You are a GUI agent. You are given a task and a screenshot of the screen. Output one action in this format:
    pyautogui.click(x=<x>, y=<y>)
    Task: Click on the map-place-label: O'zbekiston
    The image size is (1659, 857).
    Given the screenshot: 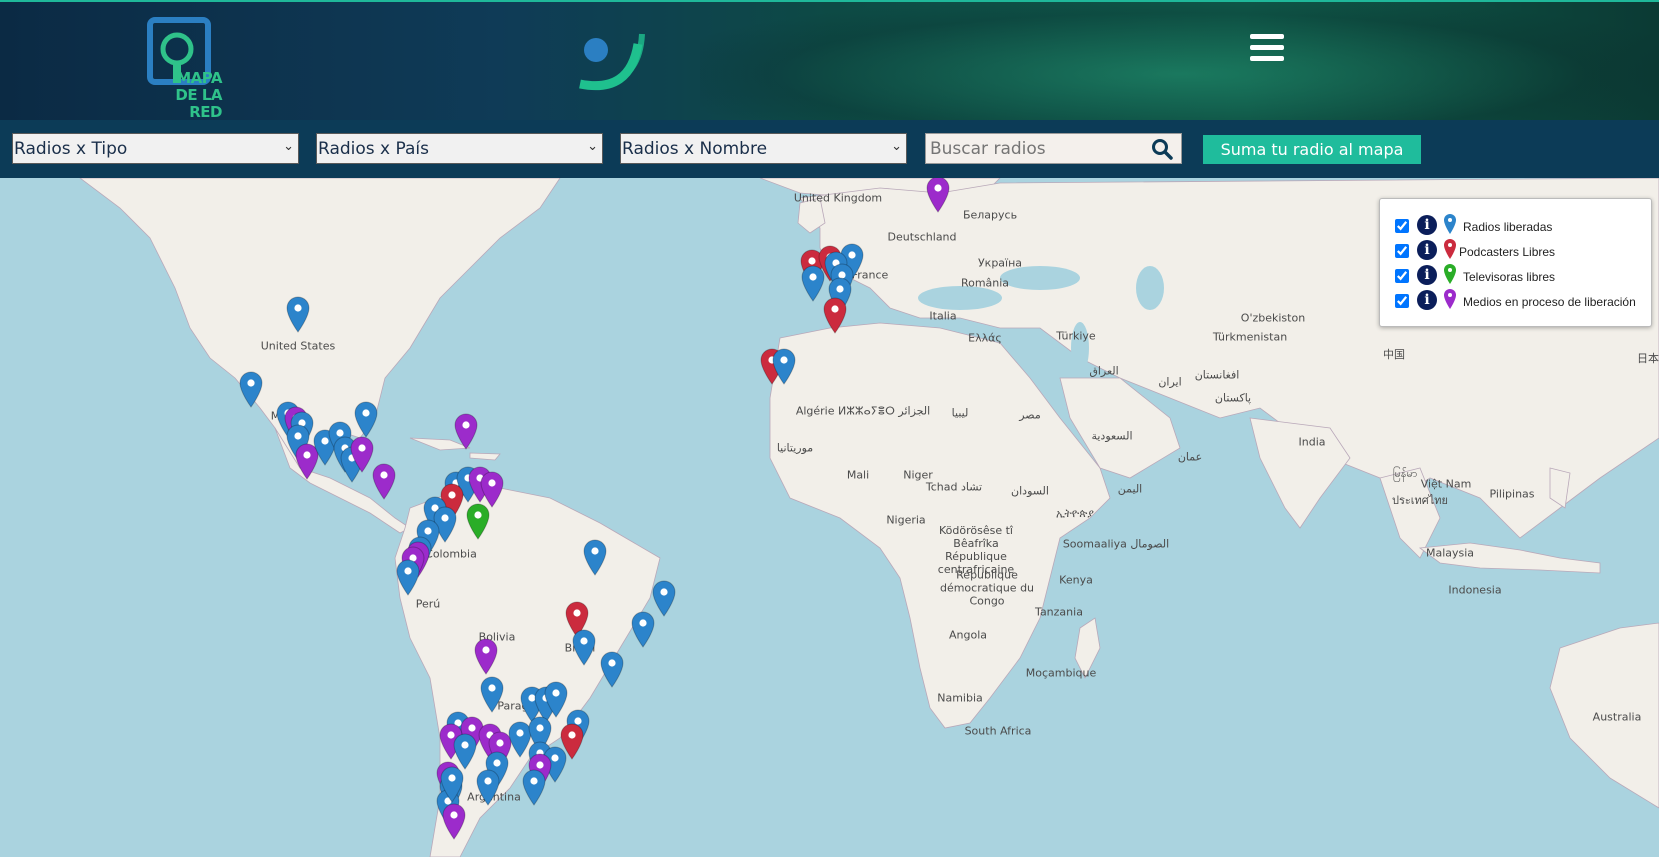 What is the action you would take?
    pyautogui.click(x=1273, y=318)
    